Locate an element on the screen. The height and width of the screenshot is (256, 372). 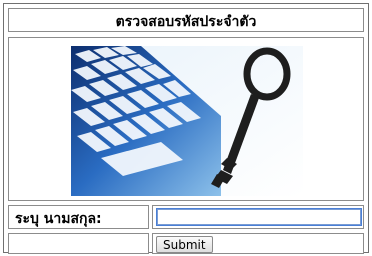
submit-cell: Submit is located at coordinates (258, 243).